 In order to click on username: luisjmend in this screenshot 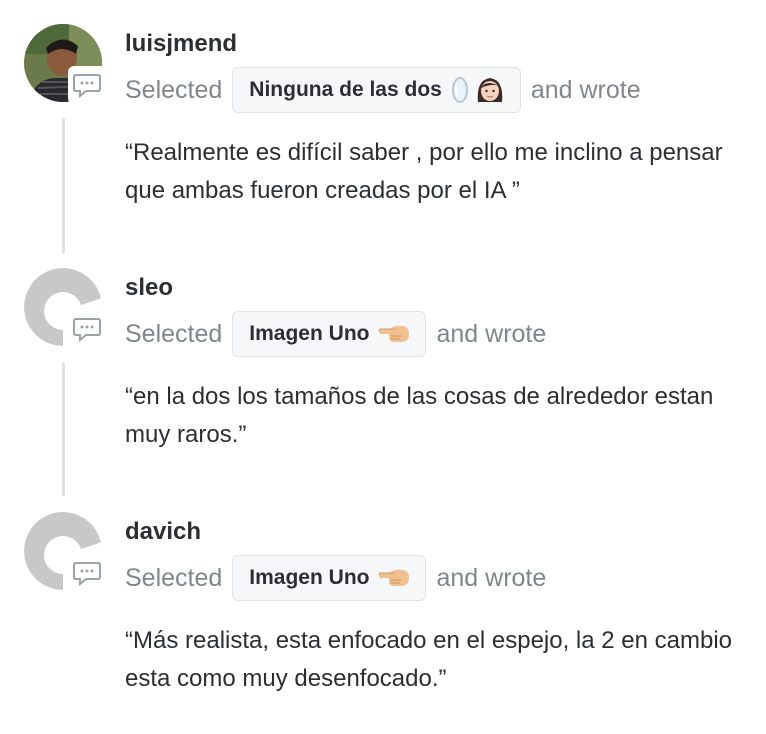, I will do `click(181, 44)`.